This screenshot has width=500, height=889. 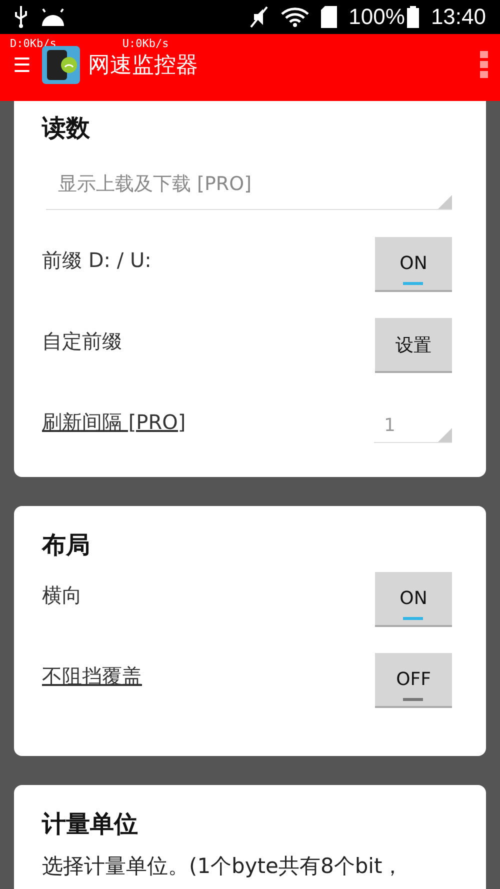 What do you see at coordinates (90, 824) in the screenshot?
I see `section-heading: 计量单位` at bounding box center [90, 824].